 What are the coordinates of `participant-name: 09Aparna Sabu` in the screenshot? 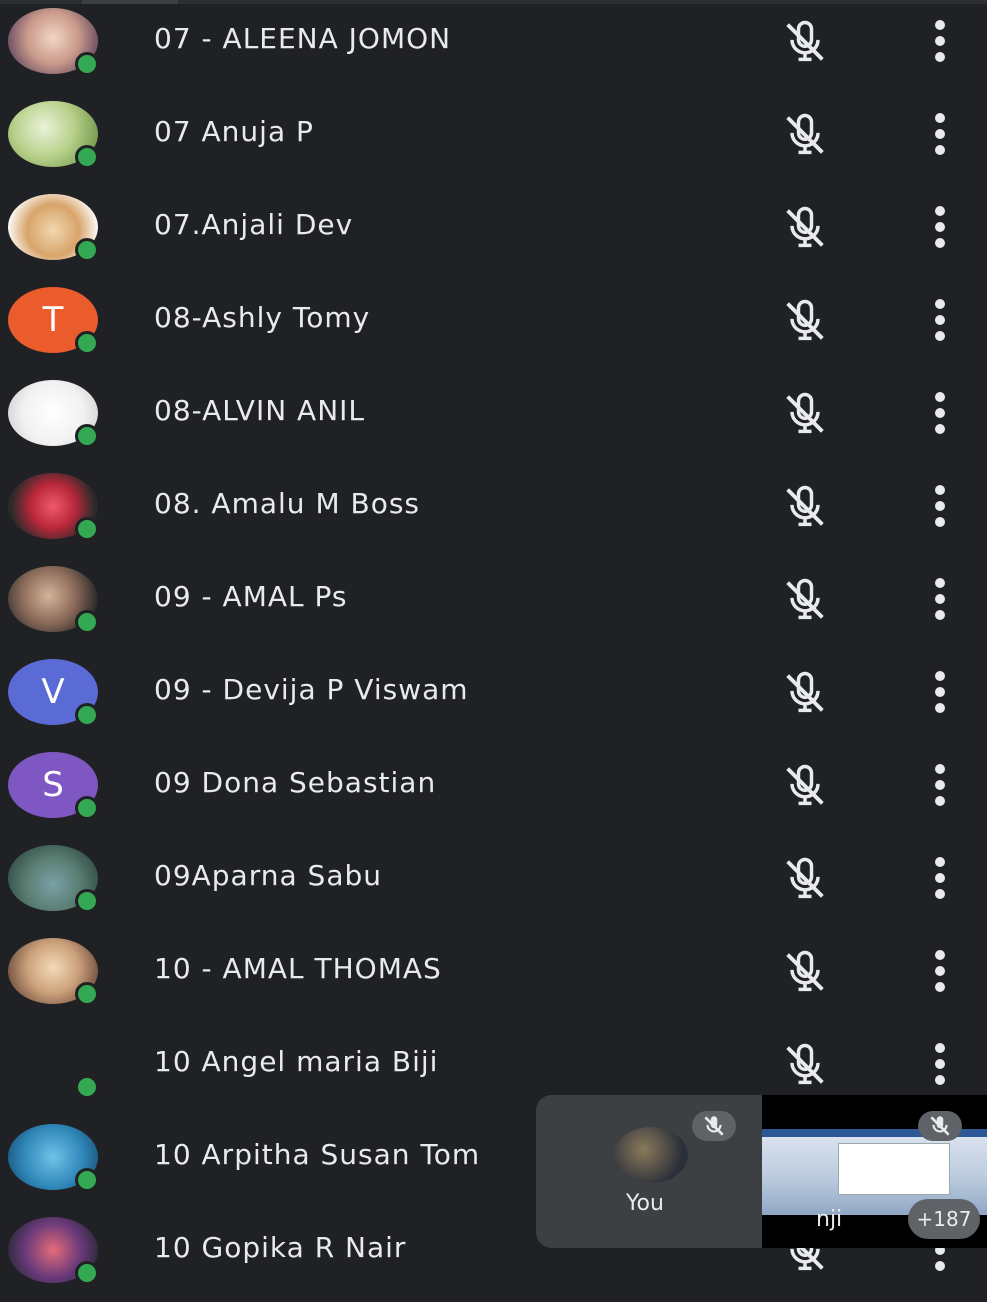 It's located at (268, 875).